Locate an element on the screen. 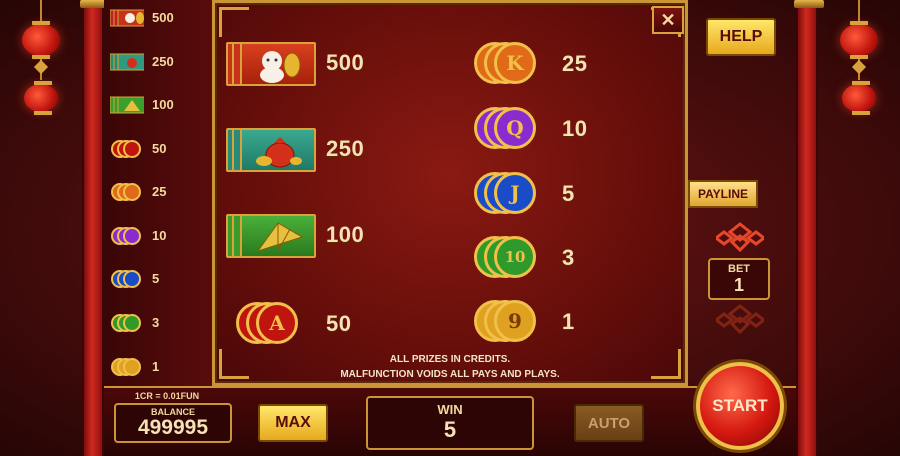  bet-decrease-icon is located at coordinates (740, 319).